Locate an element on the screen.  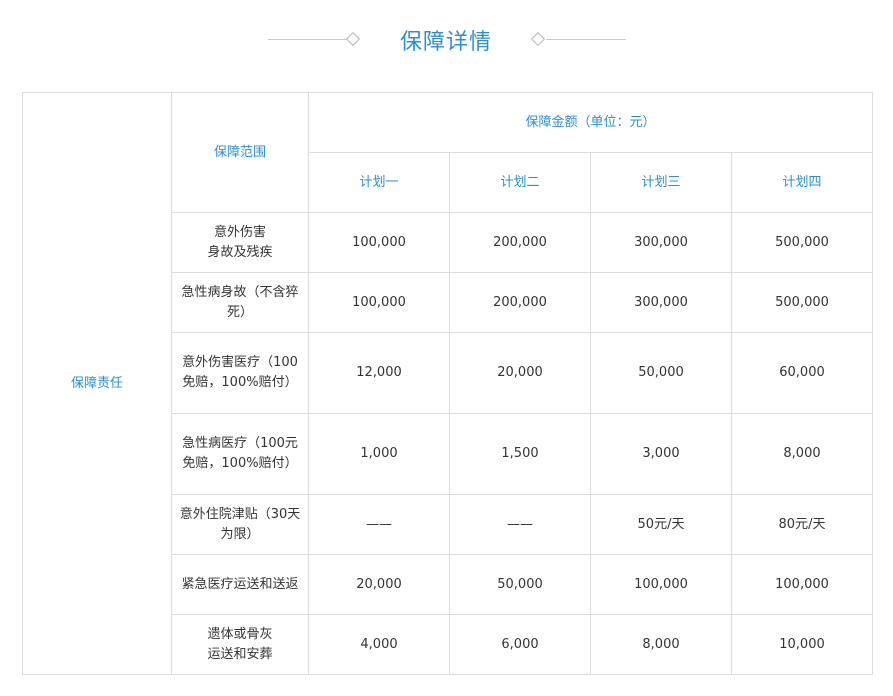
coverage-item-name-line: 身故及残疾 is located at coordinates (240, 252).